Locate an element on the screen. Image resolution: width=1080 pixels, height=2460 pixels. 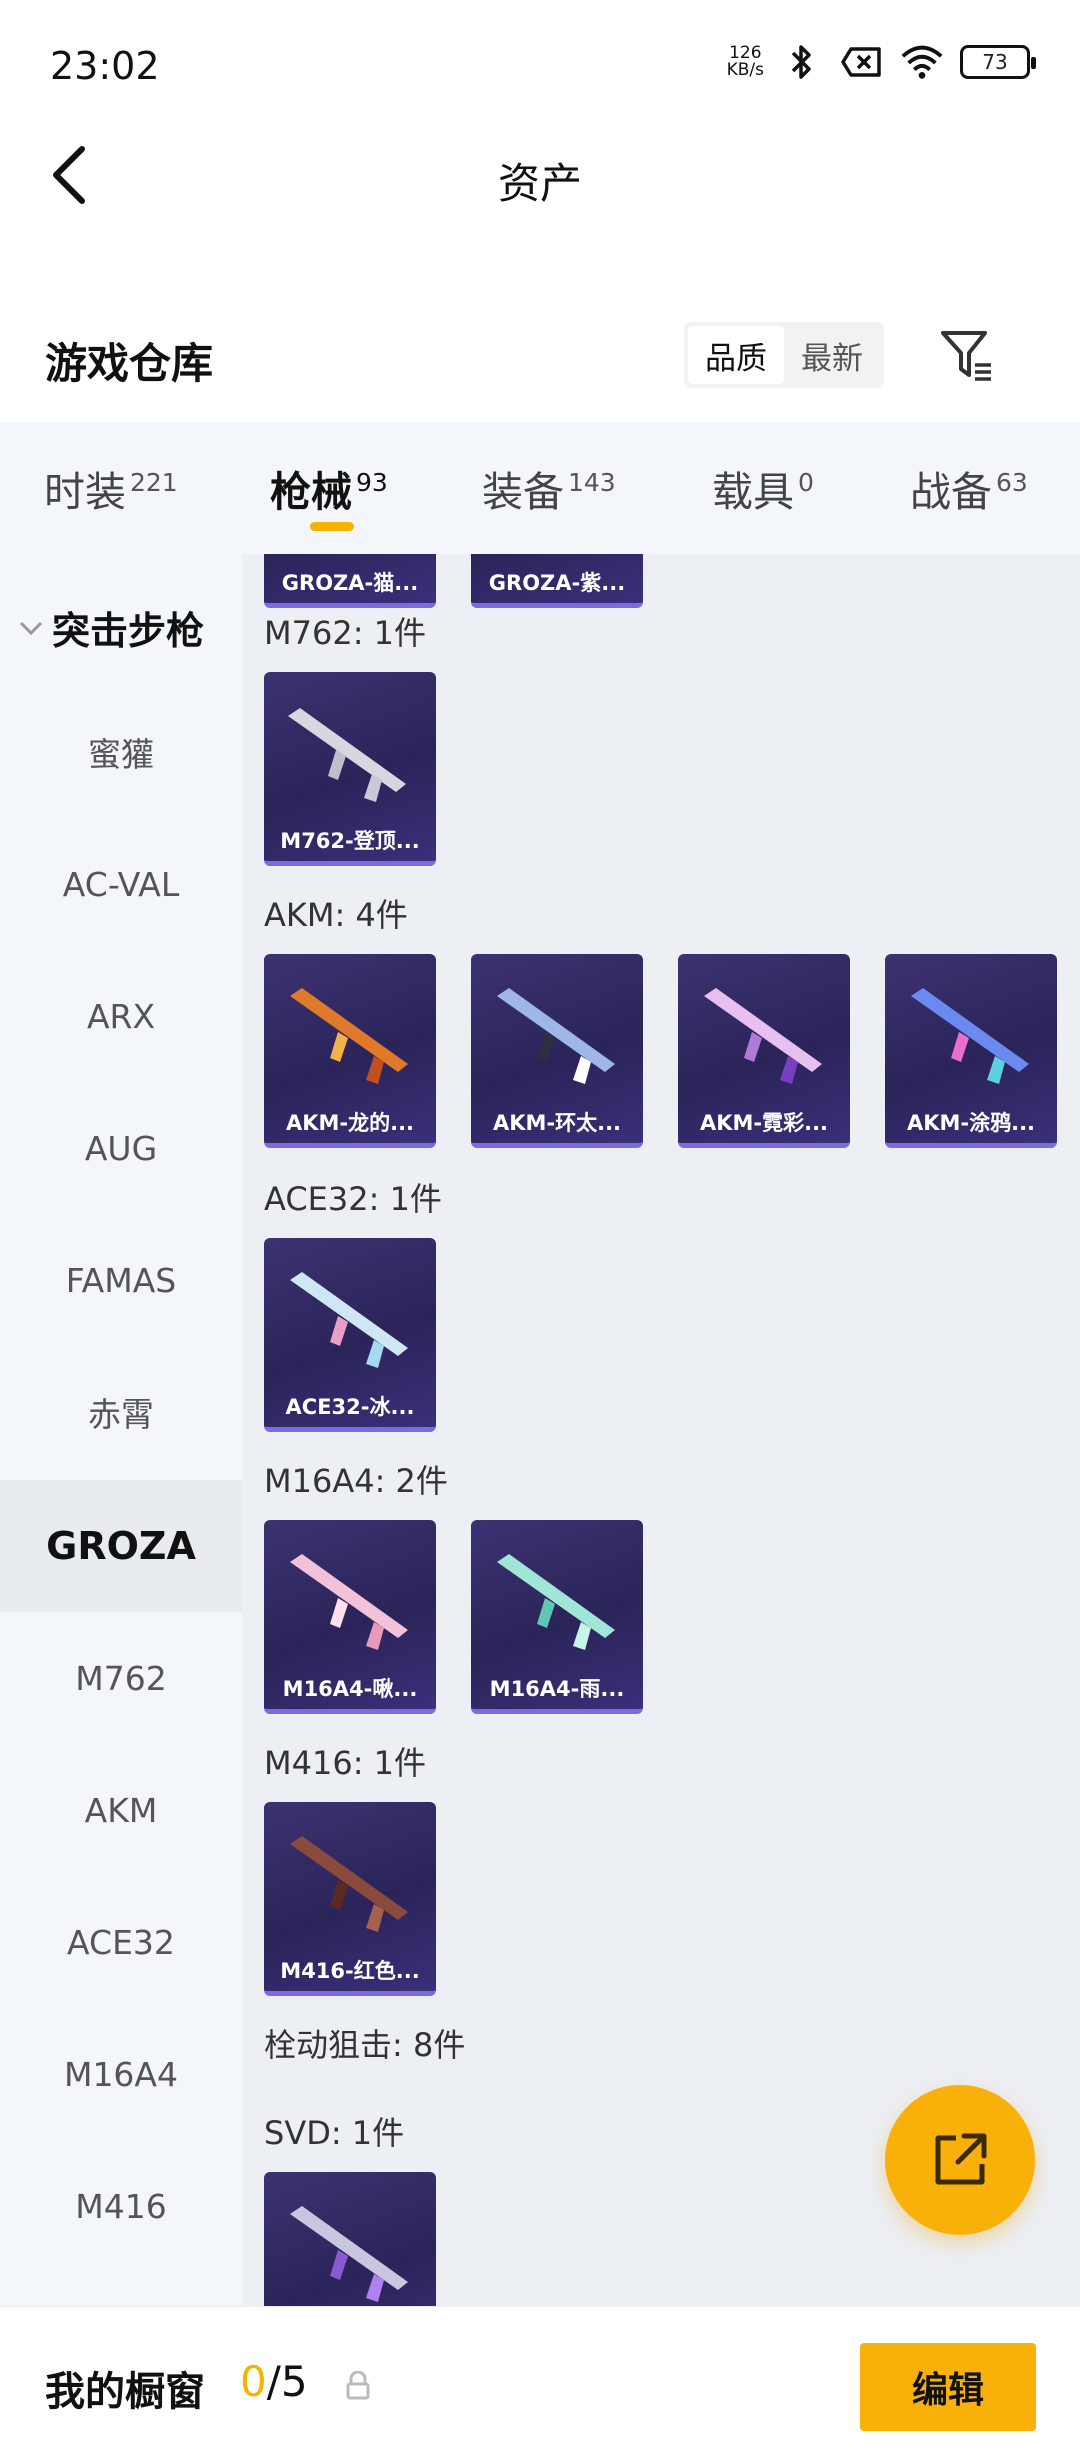
tab-count: 143 is located at coordinates (592, 483).